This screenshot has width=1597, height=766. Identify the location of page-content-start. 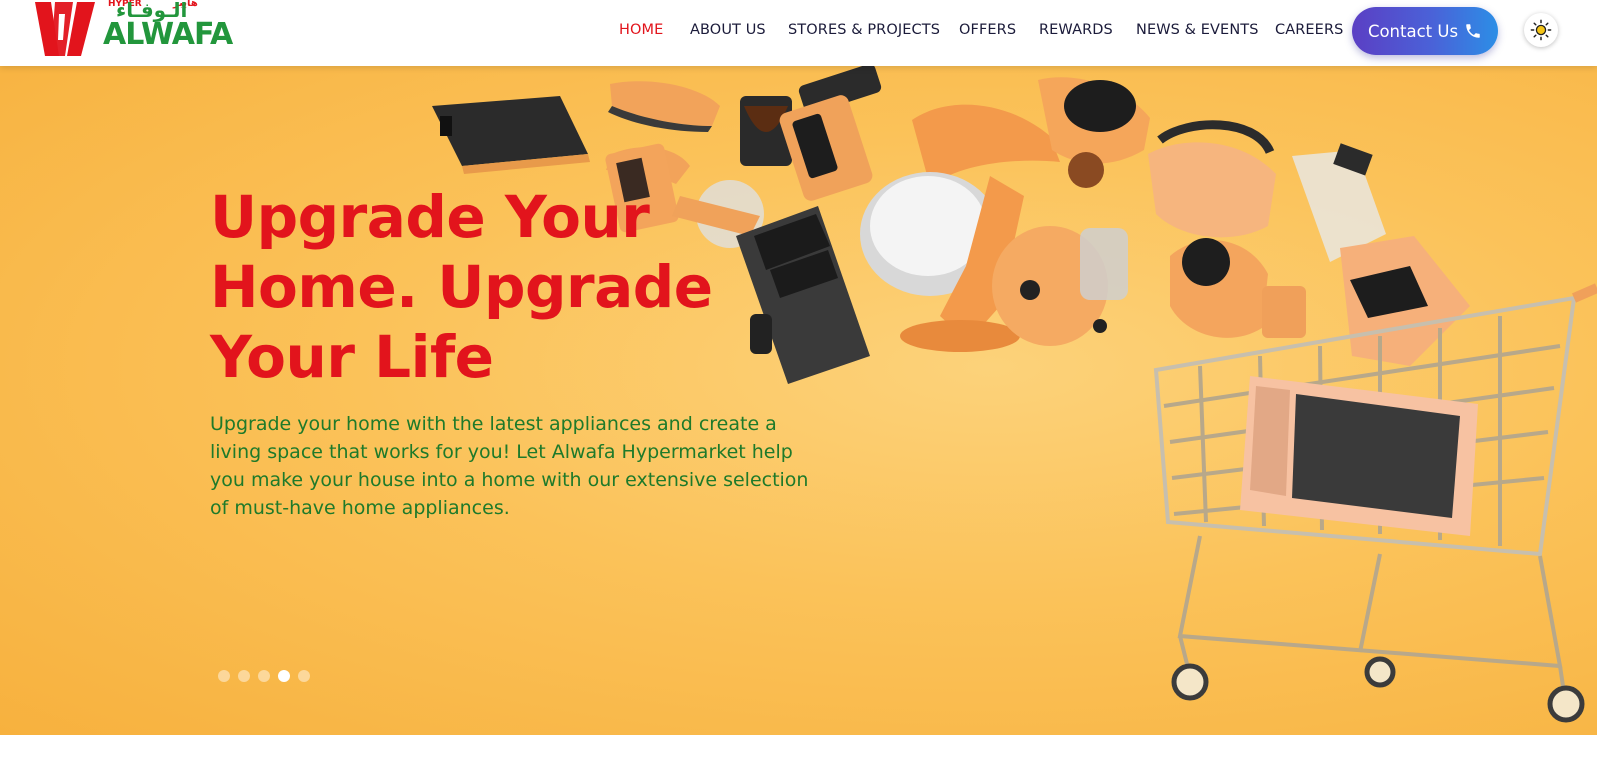
(798, 750).